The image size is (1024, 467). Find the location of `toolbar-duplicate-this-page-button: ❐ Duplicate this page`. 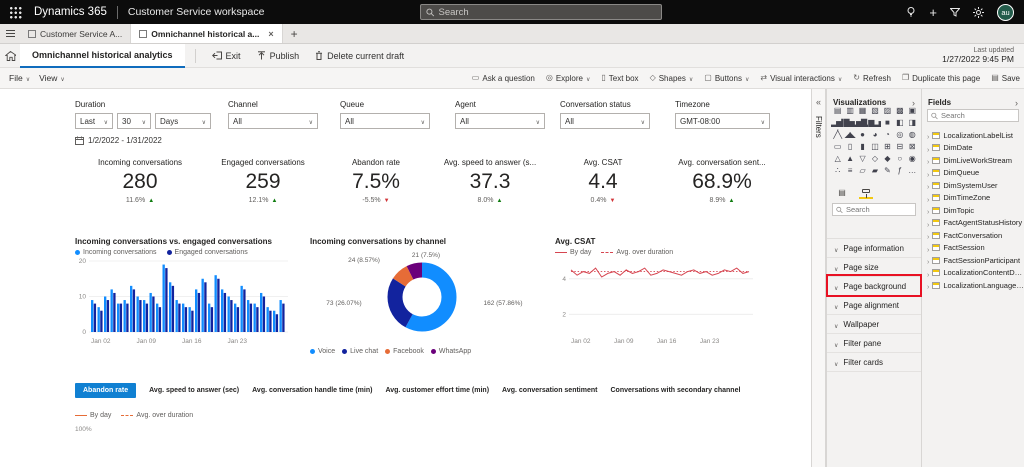

toolbar-duplicate-this-page-button: ❐ Duplicate this page is located at coordinates (941, 78).